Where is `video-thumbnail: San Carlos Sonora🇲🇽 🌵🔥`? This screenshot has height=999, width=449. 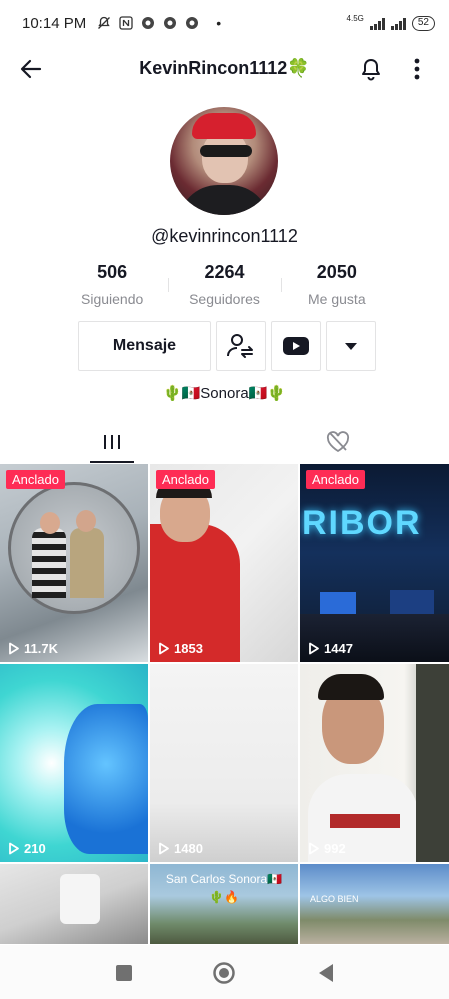 video-thumbnail: San Carlos Sonora🇲🇽 🌵🔥 is located at coordinates (224, 904).